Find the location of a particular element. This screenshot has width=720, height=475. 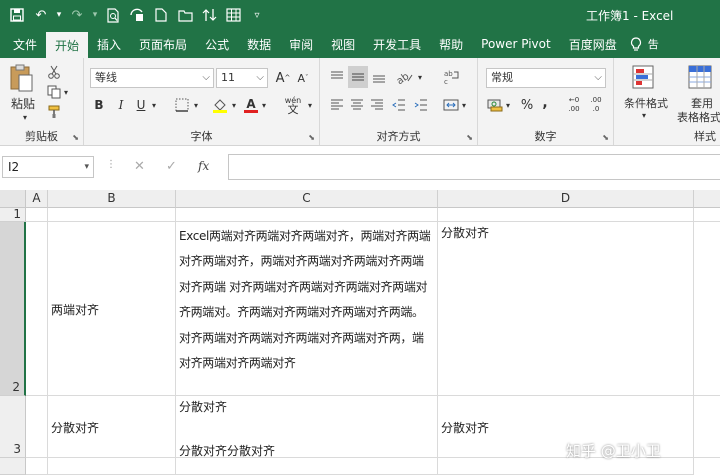

underline-dropdown-icon: ▾ is located at coordinates (154, 105).